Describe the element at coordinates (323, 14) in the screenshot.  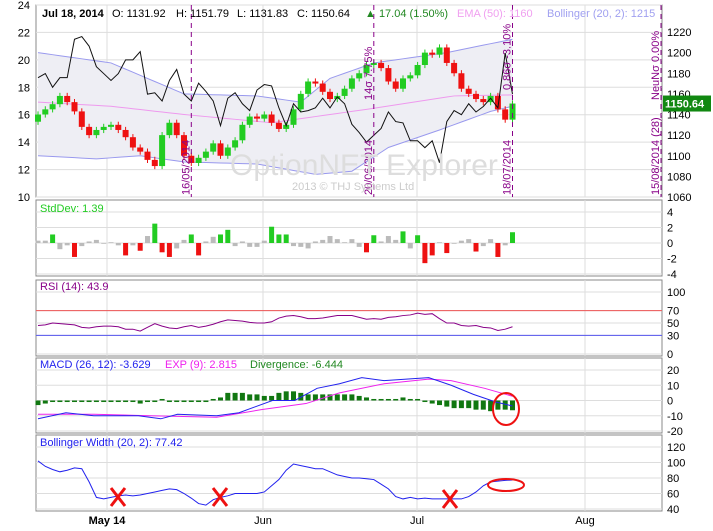
I see `header-close: C: 1150.64` at that location.